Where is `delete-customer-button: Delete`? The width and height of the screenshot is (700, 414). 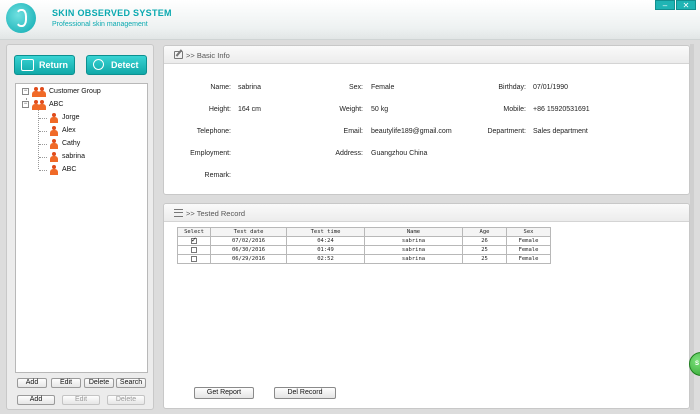
delete-customer-button: Delete is located at coordinates (126, 400).